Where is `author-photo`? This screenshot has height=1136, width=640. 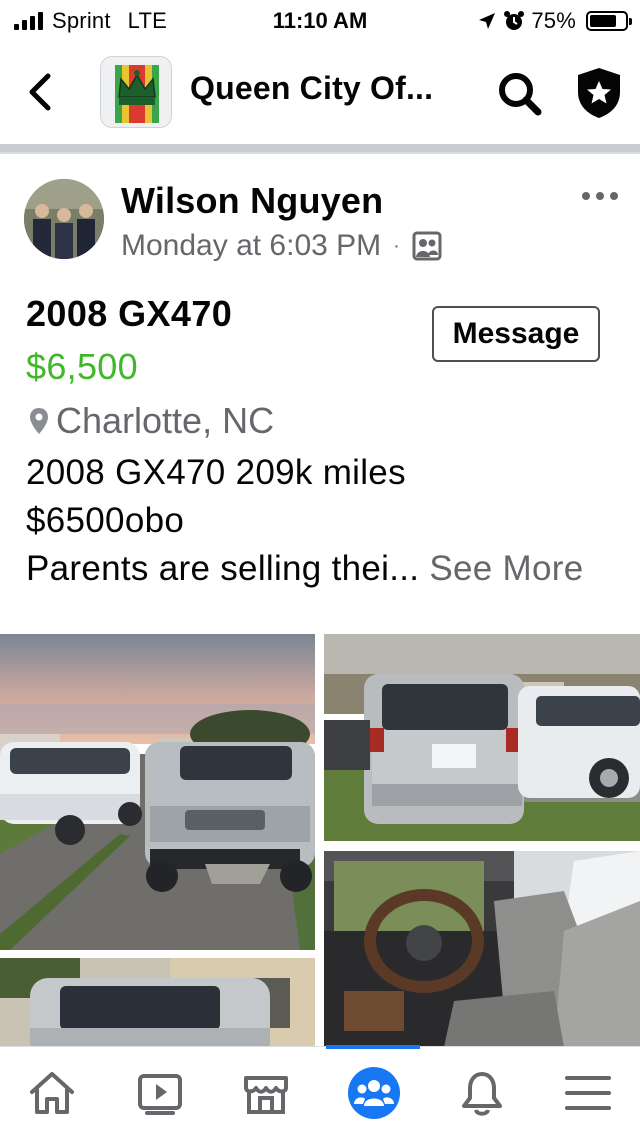
author-photo is located at coordinates (64, 219).